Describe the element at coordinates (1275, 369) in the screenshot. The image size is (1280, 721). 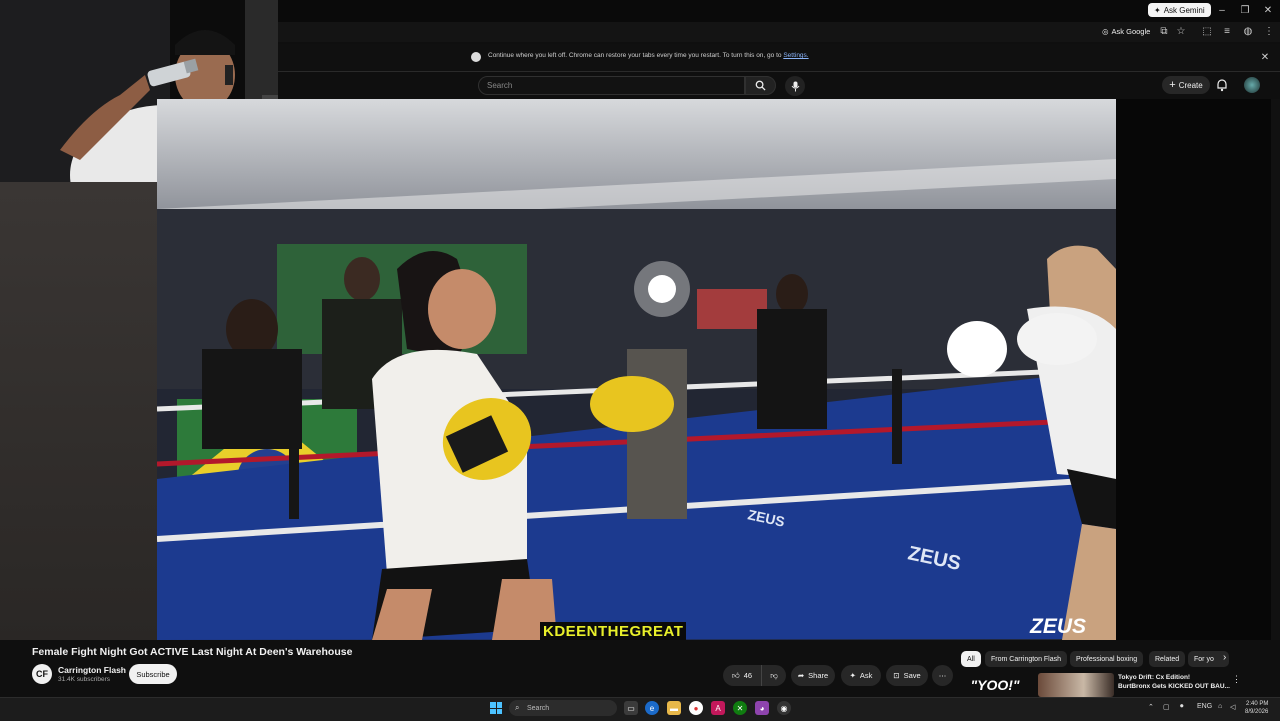
I see `page-scrollbar` at that location.